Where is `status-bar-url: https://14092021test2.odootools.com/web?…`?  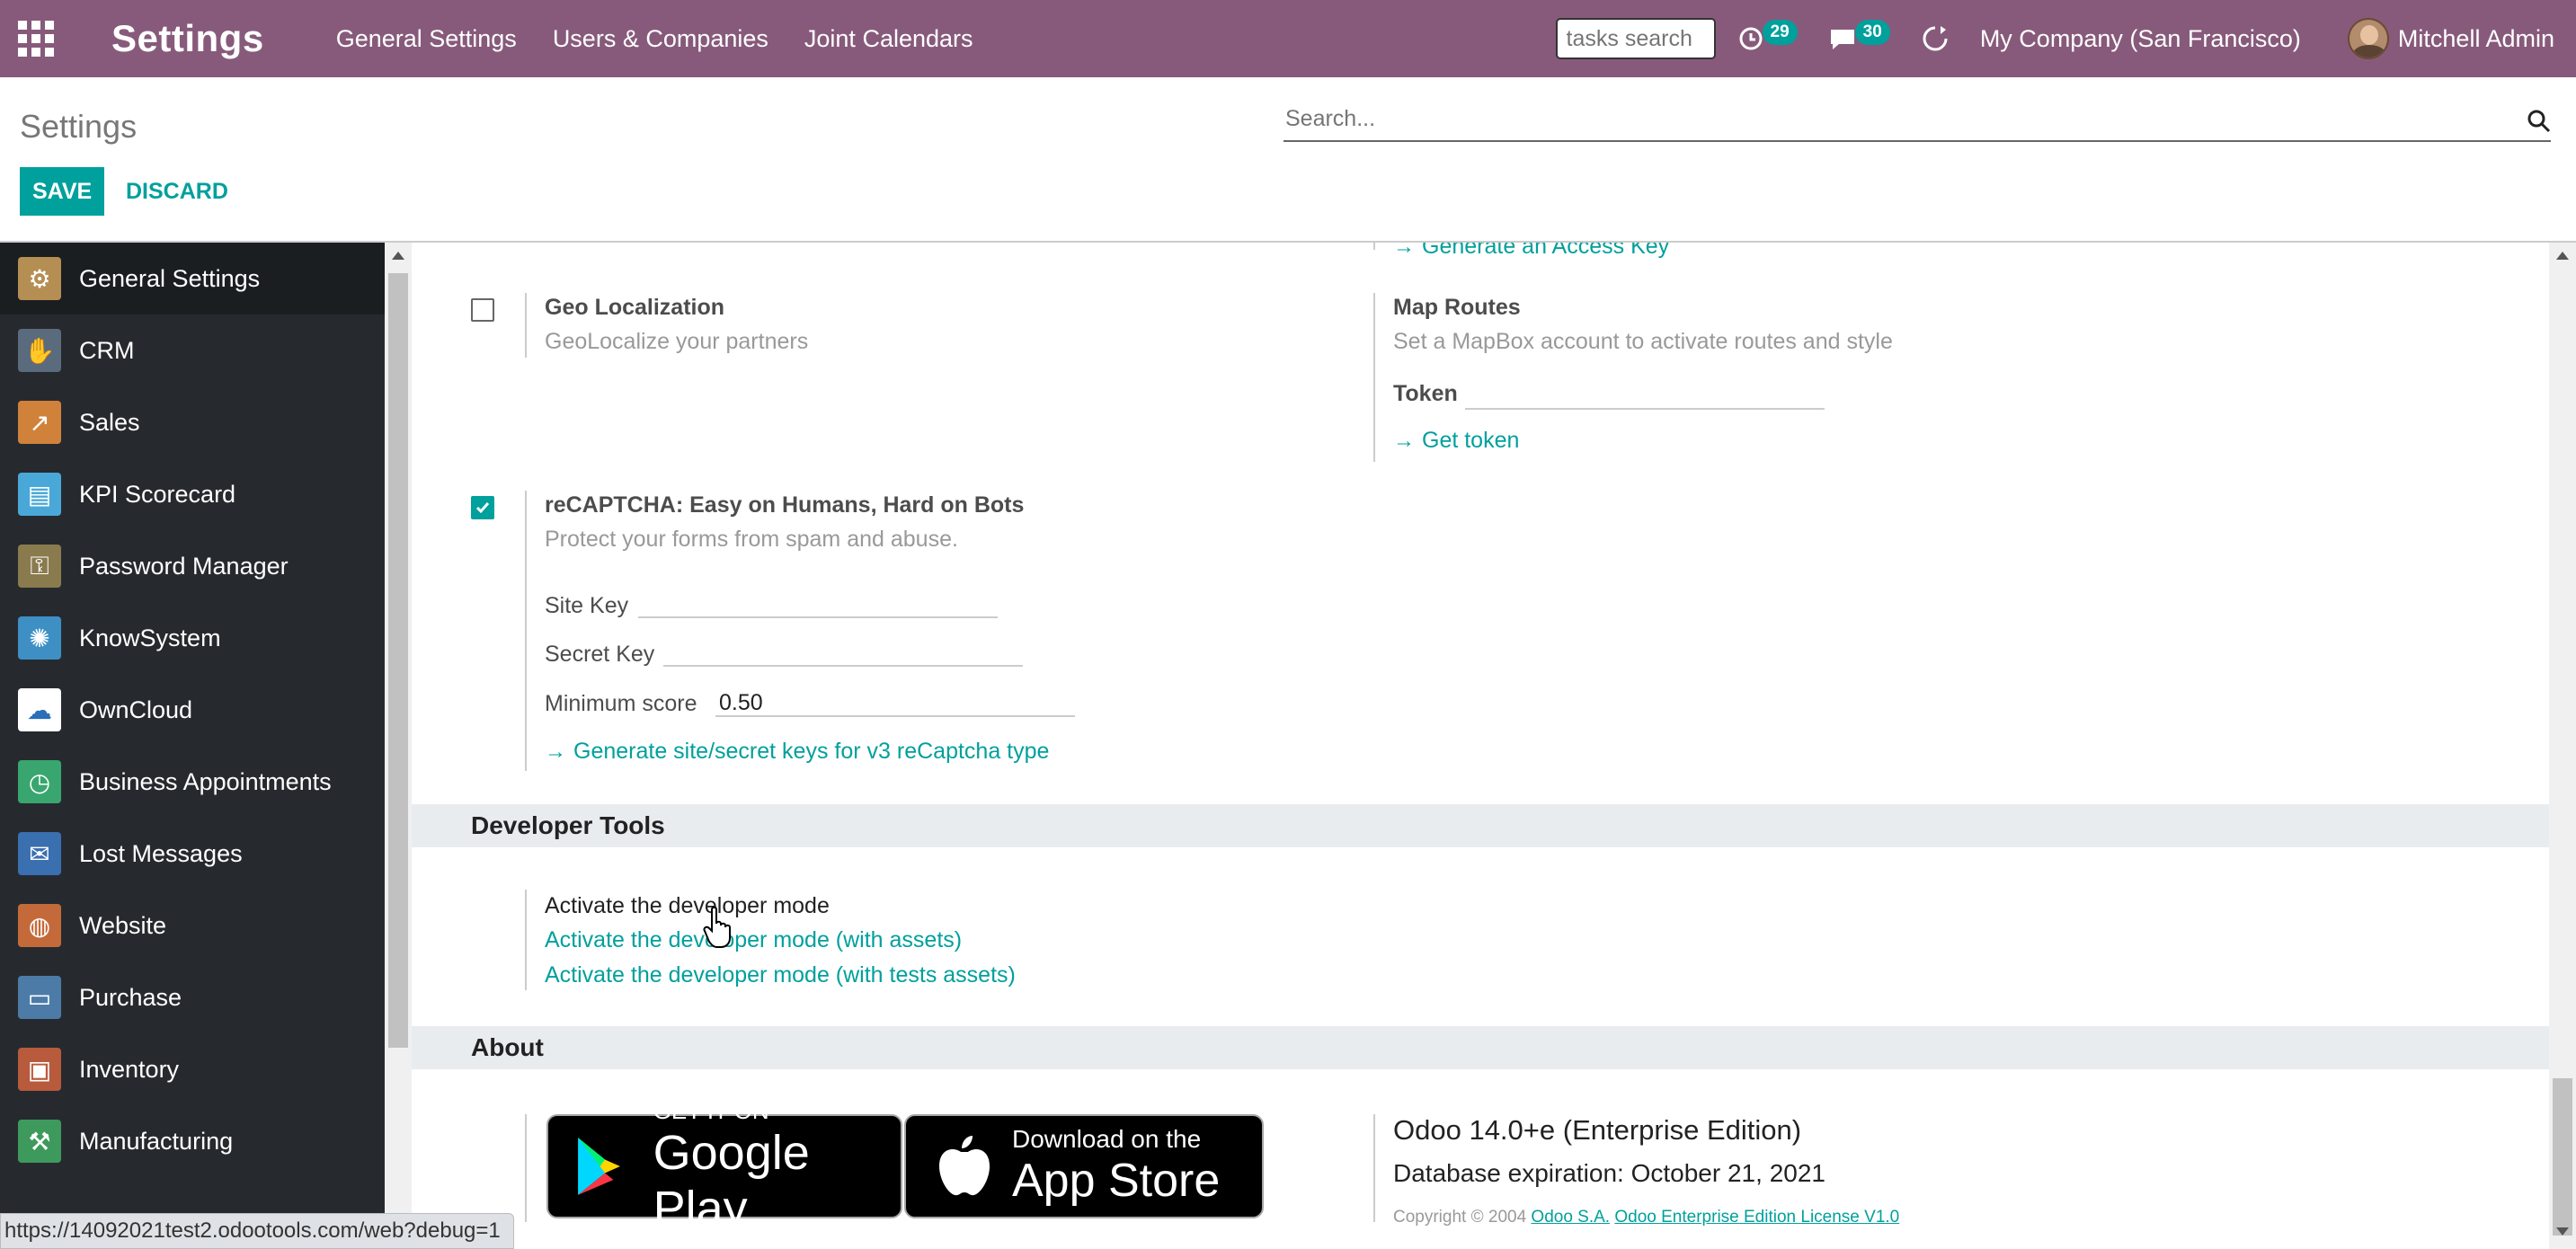 status-bar-url: https://14092021test2.odootools.com/web?… is located at coordinates (257, 1231).